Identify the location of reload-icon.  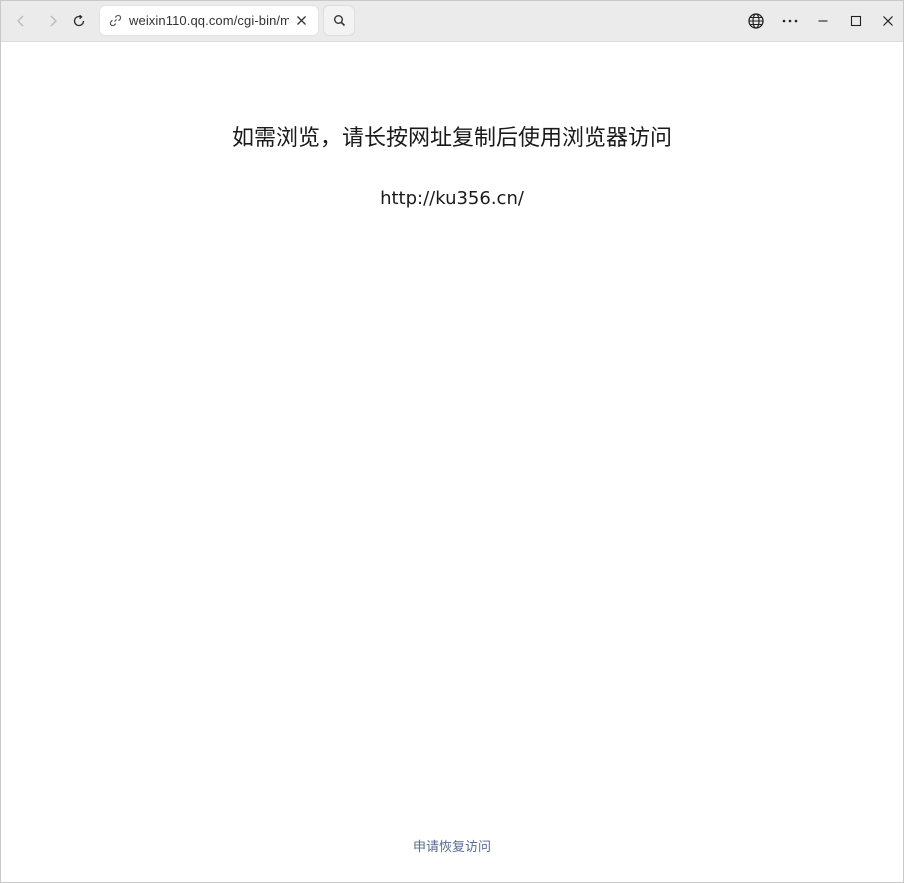
(79, 20).